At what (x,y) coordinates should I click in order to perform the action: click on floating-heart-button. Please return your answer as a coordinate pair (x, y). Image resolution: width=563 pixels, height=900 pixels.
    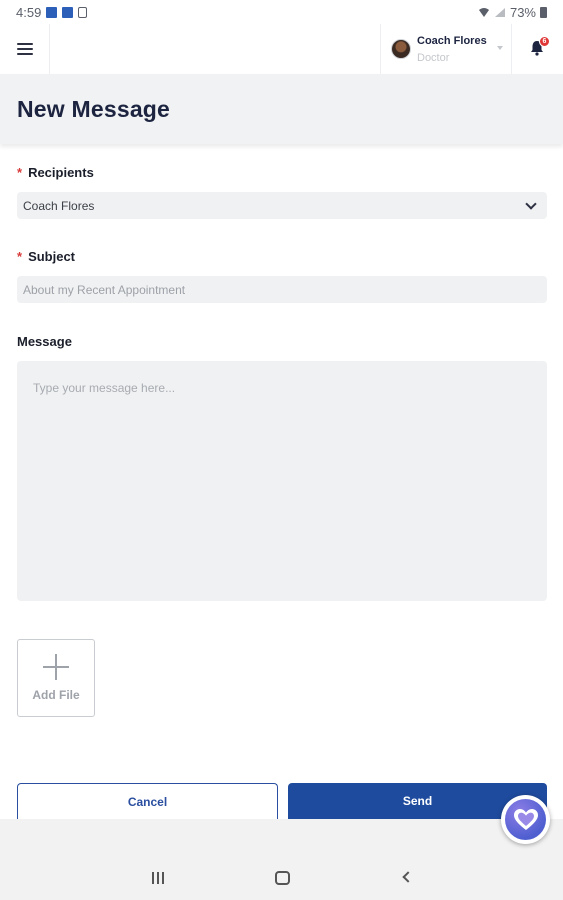
    Looking at the image, I should click on (525, 819).